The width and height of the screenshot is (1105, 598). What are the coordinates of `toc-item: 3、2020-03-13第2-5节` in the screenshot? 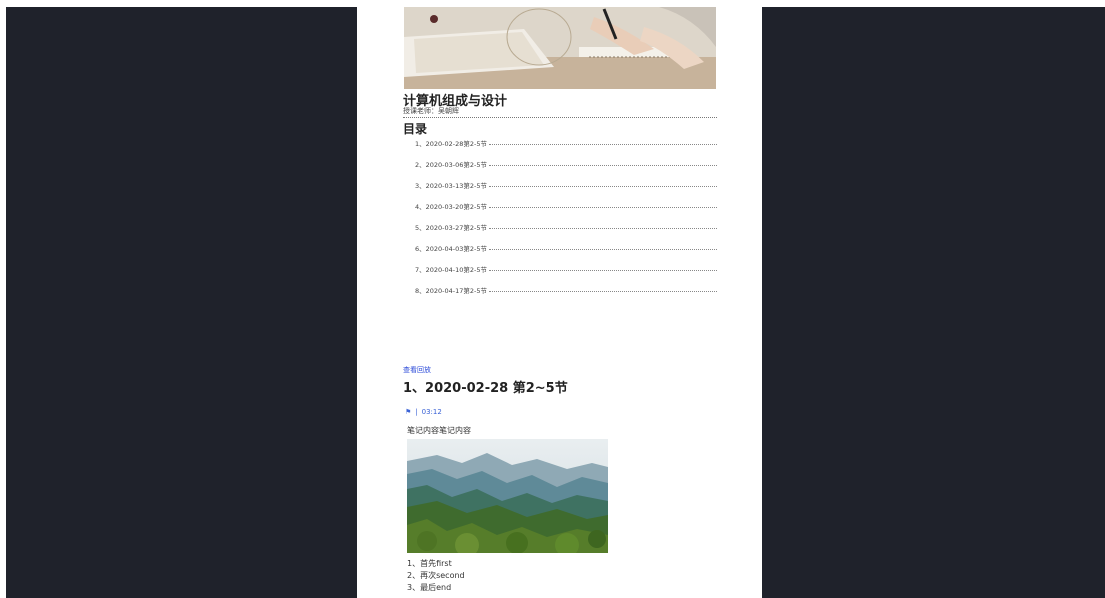 It's located at (566, 190).